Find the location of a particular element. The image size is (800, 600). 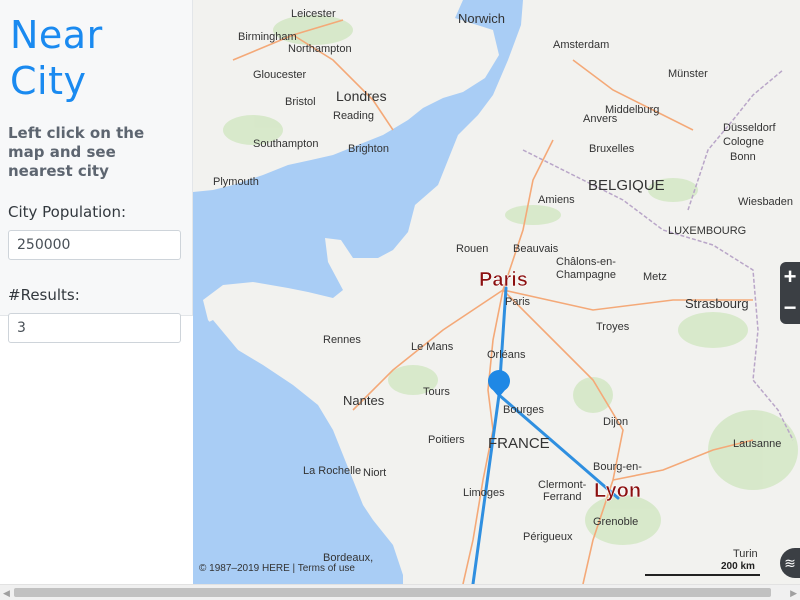

population-input is located at coordinates (94, 245).